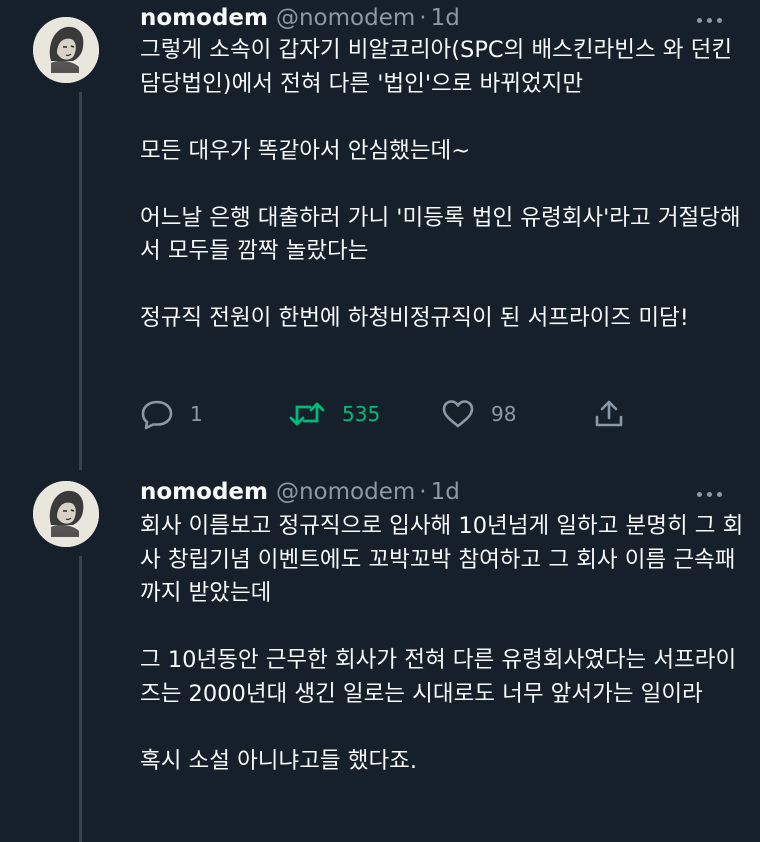 Image resolution: width=760 pixels, height=842 pixels. Describe the element at coordinates (458, 414) in the screenshot. I see `like-icon` at that location.